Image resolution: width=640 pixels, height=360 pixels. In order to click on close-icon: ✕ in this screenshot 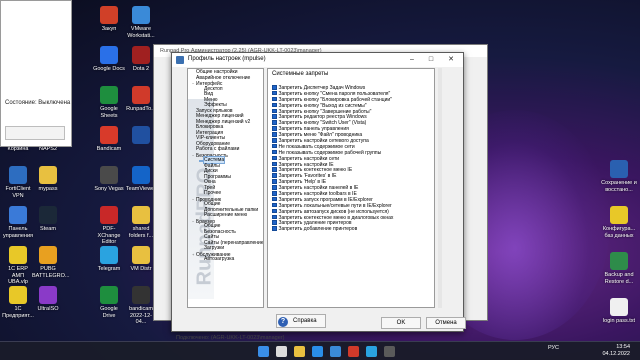, I will do `click(451, 60)`.